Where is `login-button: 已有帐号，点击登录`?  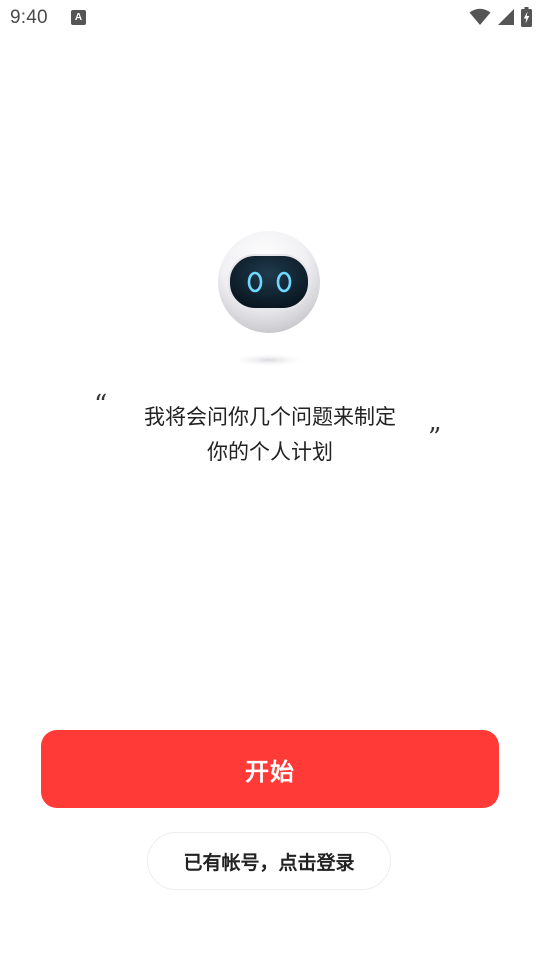 login-button: 已有帐号，点击登录 is located at coordinates (269, 861).